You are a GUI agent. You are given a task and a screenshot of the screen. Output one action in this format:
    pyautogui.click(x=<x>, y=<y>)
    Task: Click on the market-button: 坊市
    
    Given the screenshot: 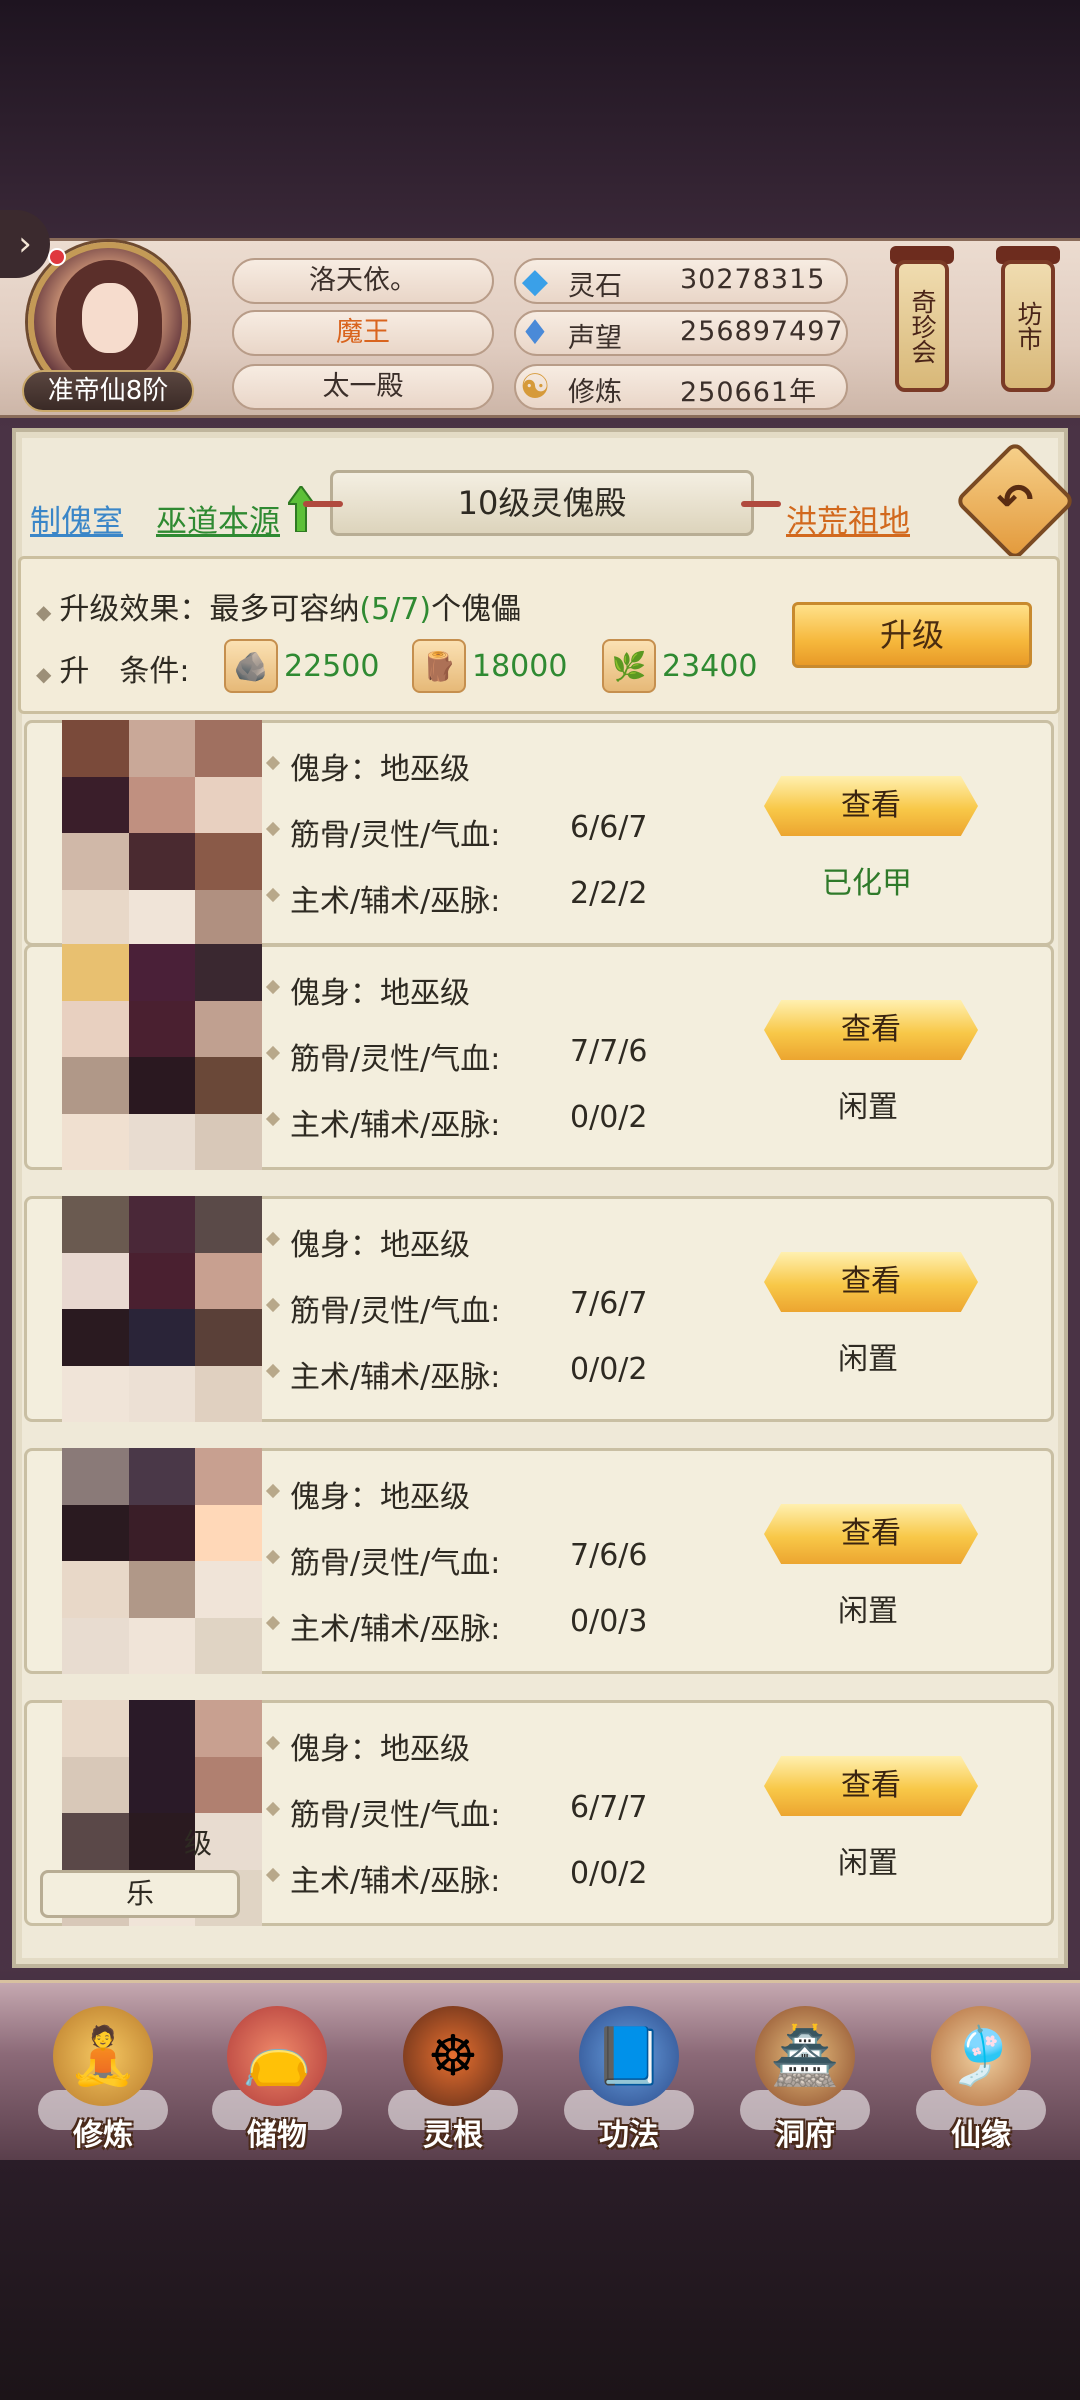 What is the action you would take?
    pyautogui.click(x=1028, y=326)
    